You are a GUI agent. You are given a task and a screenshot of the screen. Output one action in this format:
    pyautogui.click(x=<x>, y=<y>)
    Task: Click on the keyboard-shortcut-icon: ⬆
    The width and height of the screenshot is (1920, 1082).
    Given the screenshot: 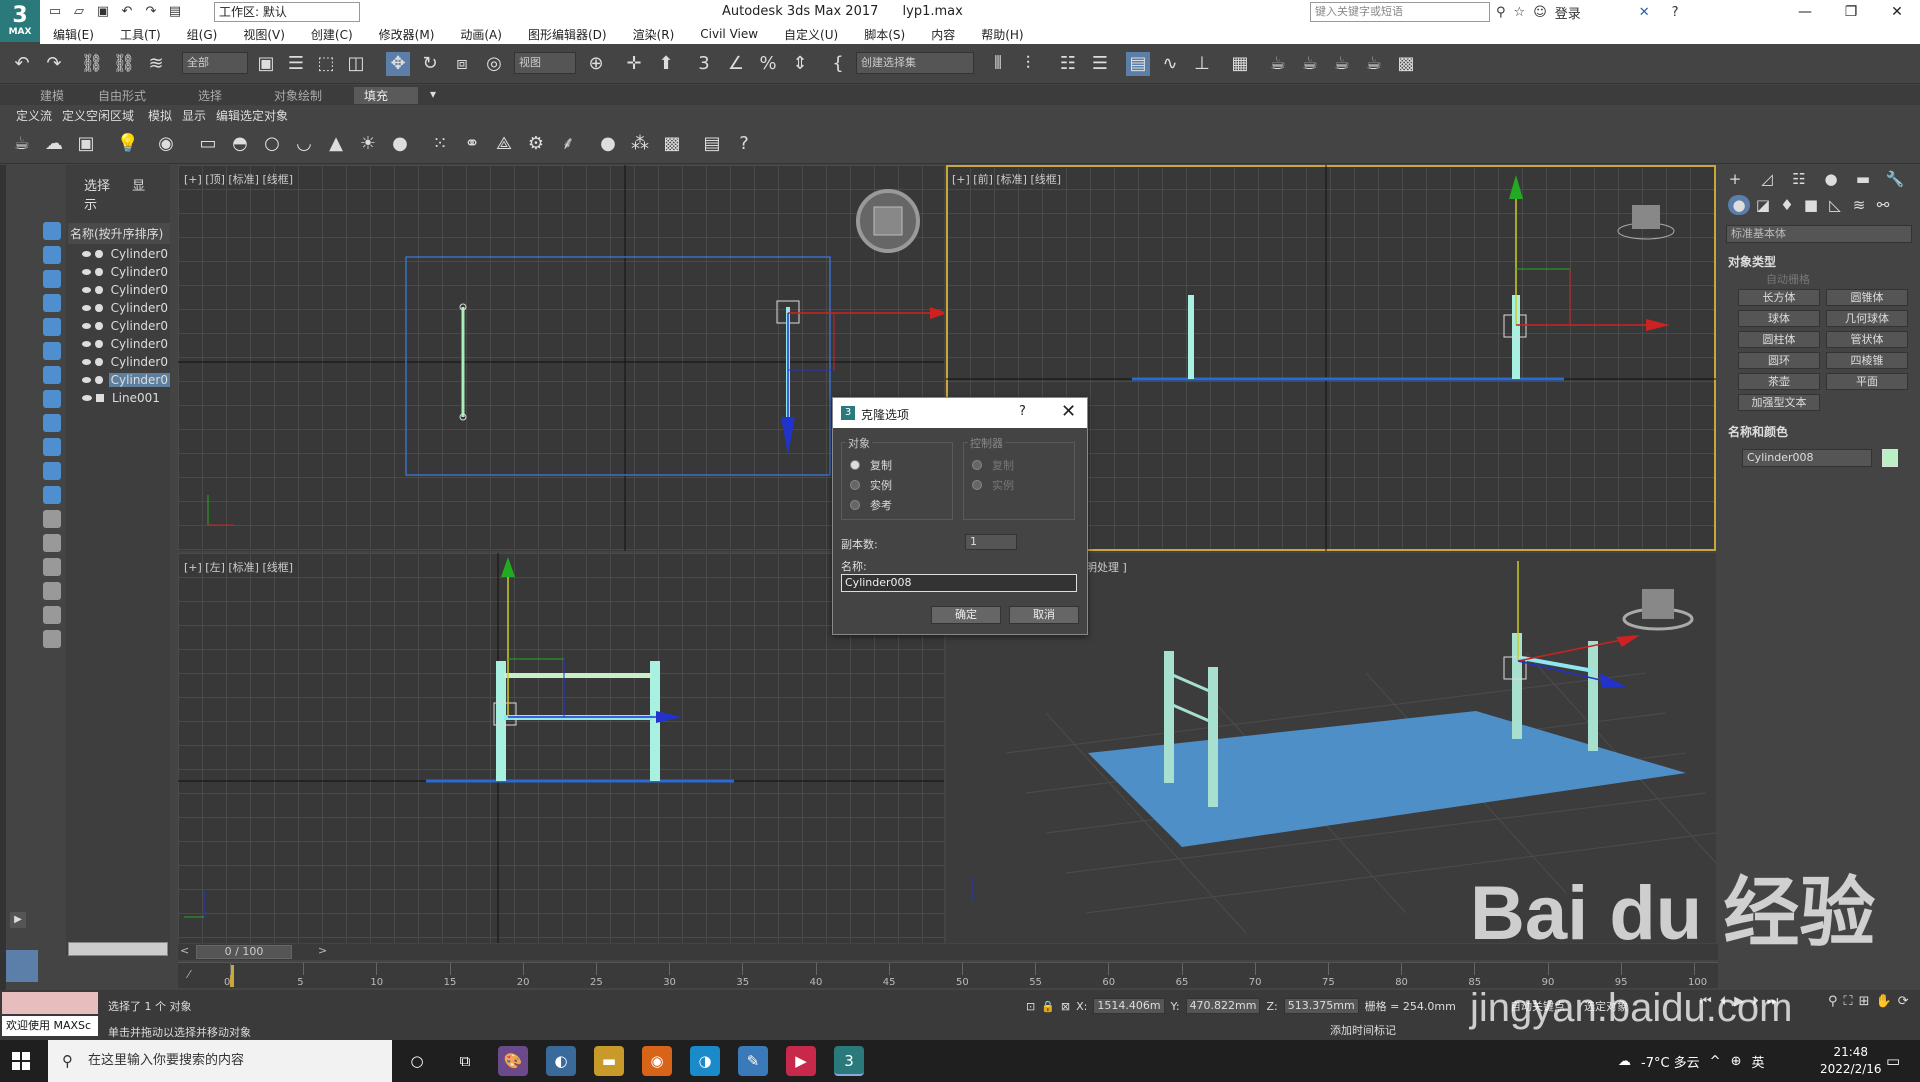 What is the action you would take?
    pyautogui.click(x=666, y=64)
    